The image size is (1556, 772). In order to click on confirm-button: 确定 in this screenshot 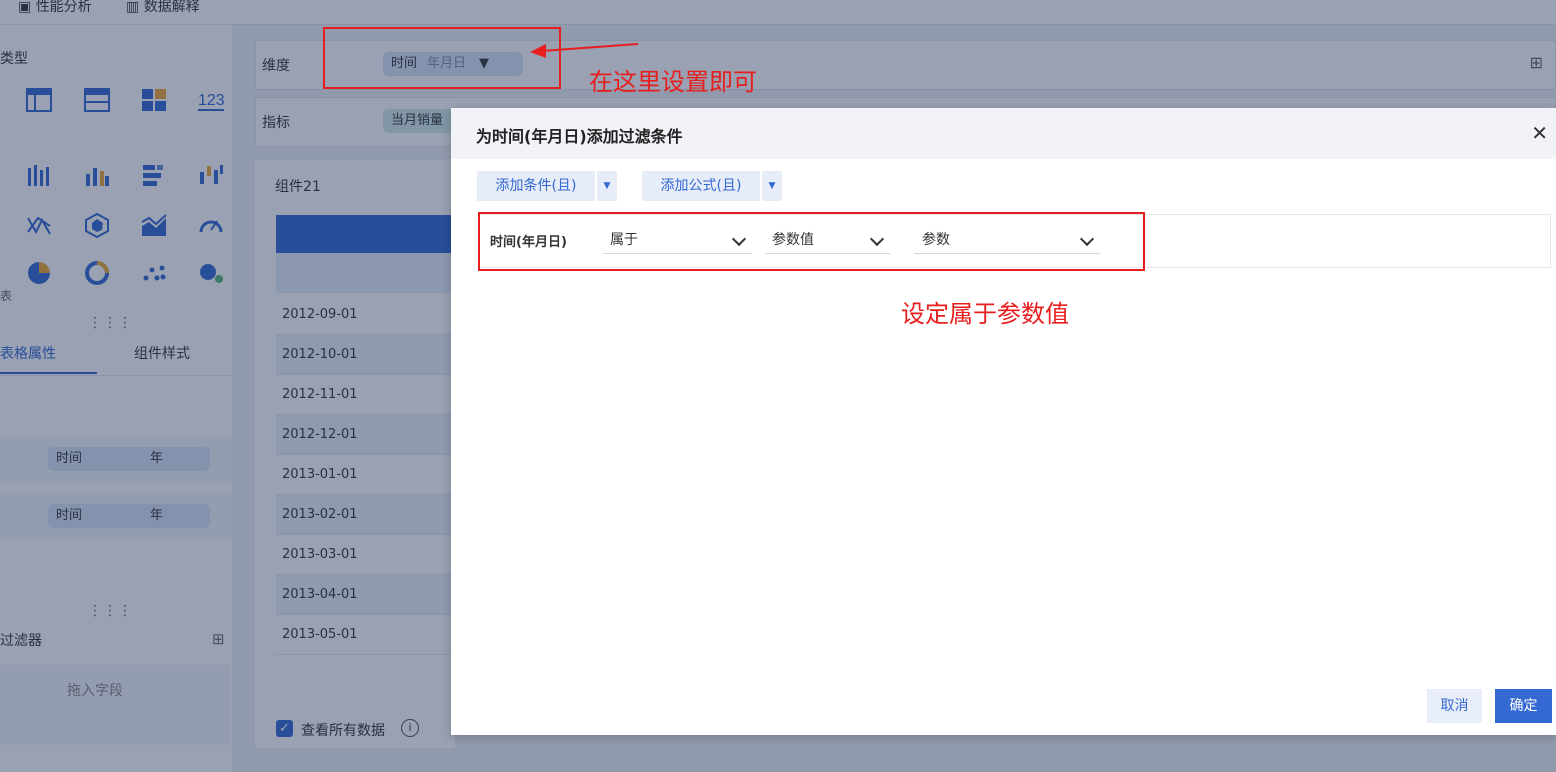, I will do `click(1523, 706)`.